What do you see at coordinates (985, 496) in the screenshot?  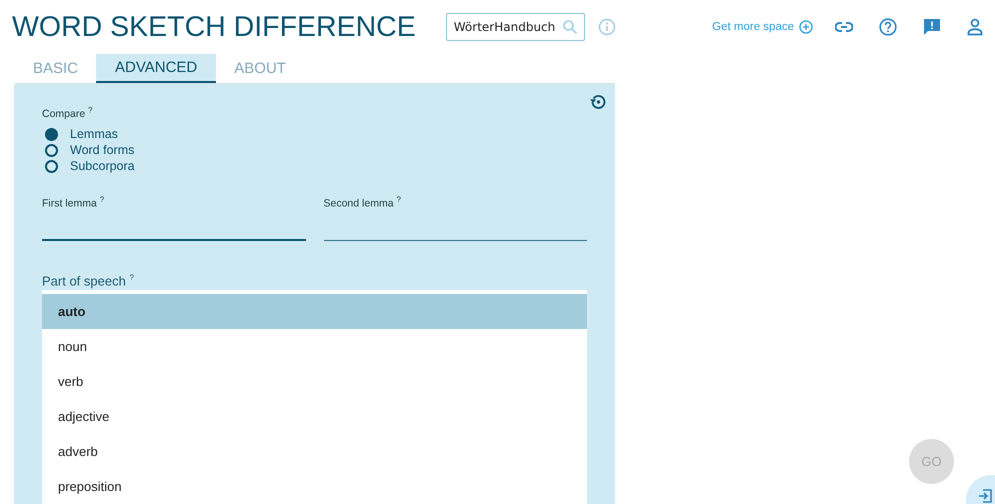 I see `exit-icon` at bounding box center [985, 496].